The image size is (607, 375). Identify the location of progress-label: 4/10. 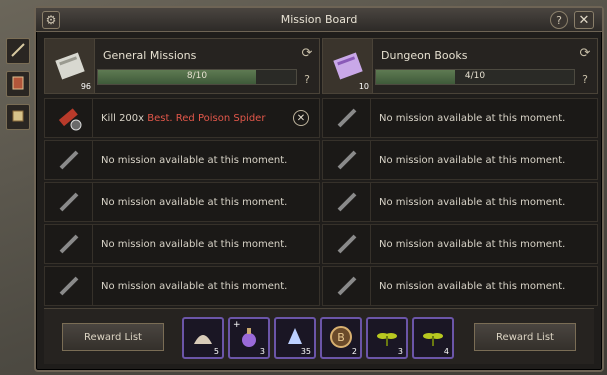
(475, 76).